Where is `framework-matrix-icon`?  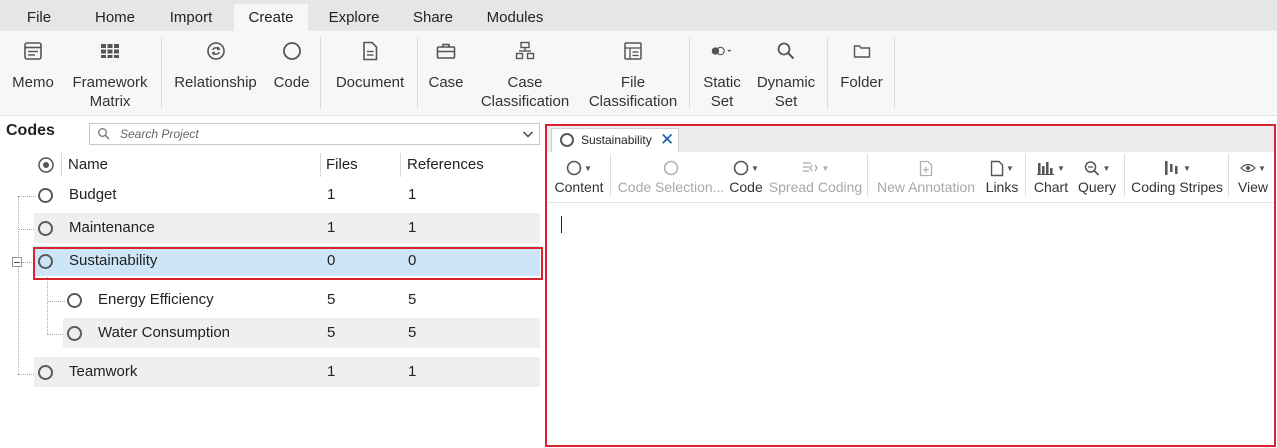
framework-matrix-icon is located at coordinates (110, 51).